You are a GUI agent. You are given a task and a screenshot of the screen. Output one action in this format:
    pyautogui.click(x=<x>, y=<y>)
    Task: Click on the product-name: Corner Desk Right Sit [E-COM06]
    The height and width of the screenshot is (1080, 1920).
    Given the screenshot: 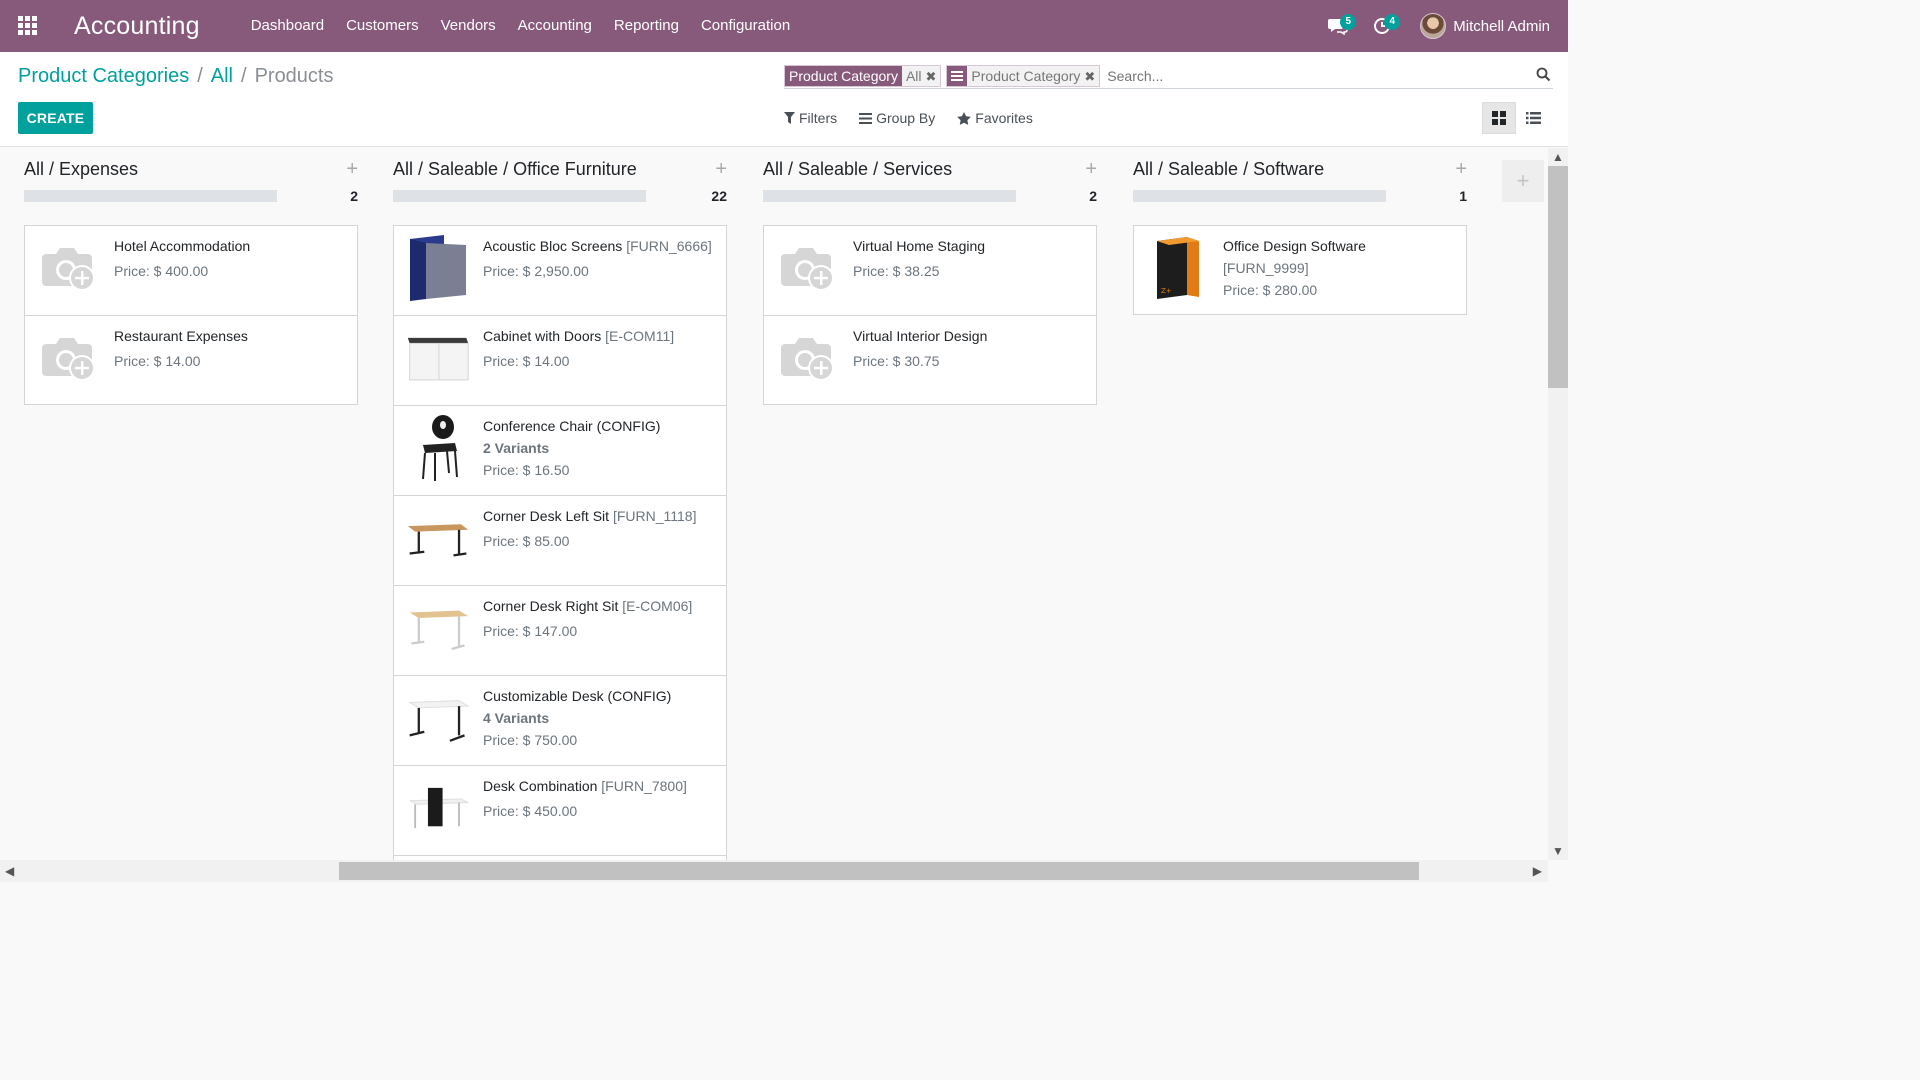 What is the action you would take?
    pyautogui.click(x=588, y=606)
    